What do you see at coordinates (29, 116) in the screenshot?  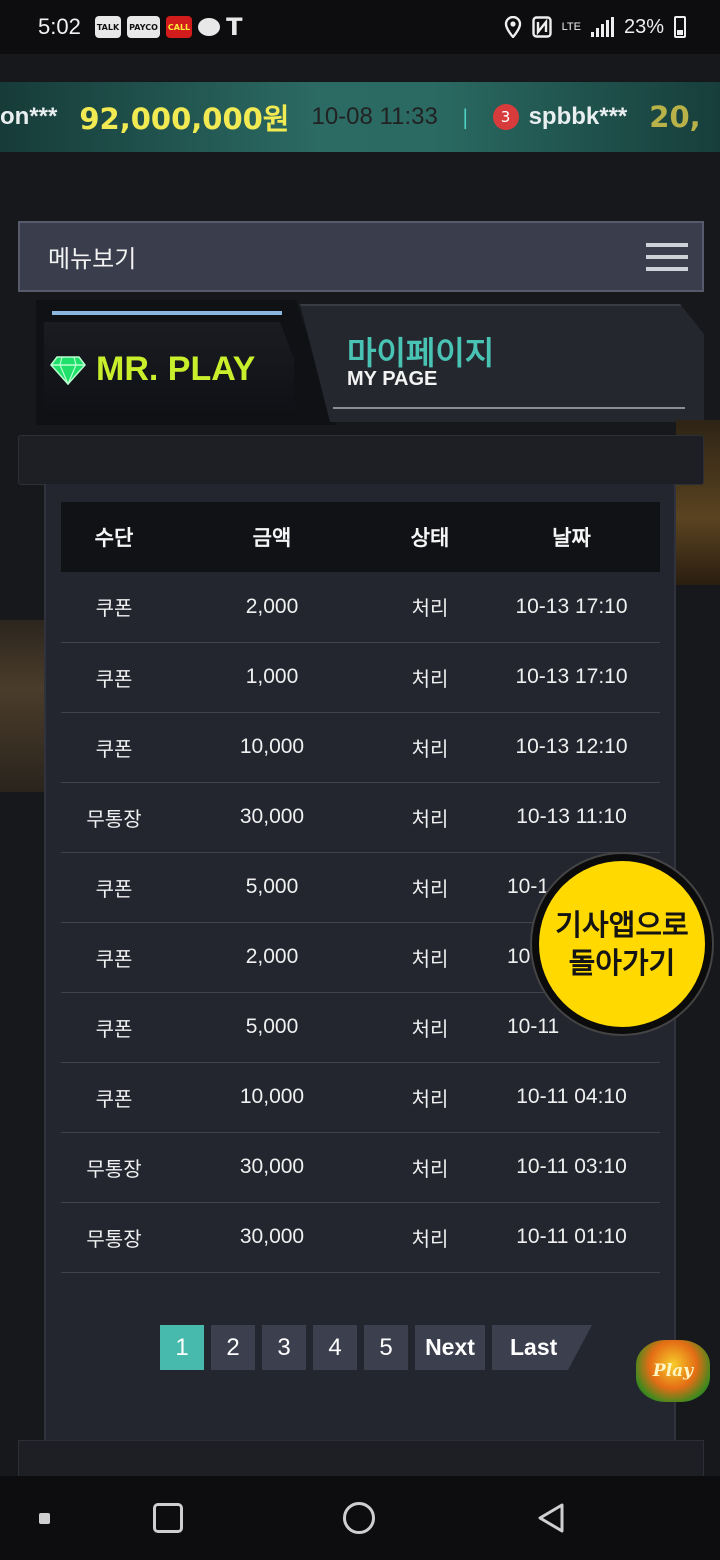 I see `ticker-user: on***` at bounding box center [29, 116].